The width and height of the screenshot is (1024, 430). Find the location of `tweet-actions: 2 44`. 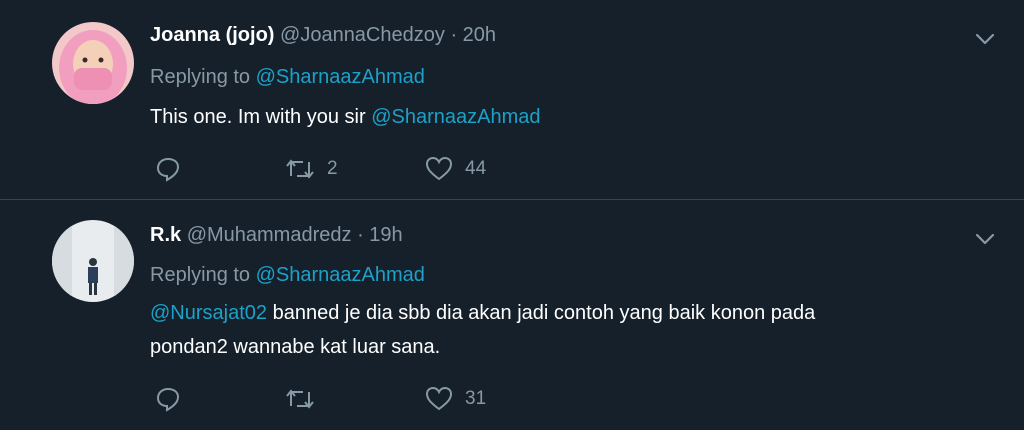

tweet-actions: 2 44 is located at coordinates (355, 171).